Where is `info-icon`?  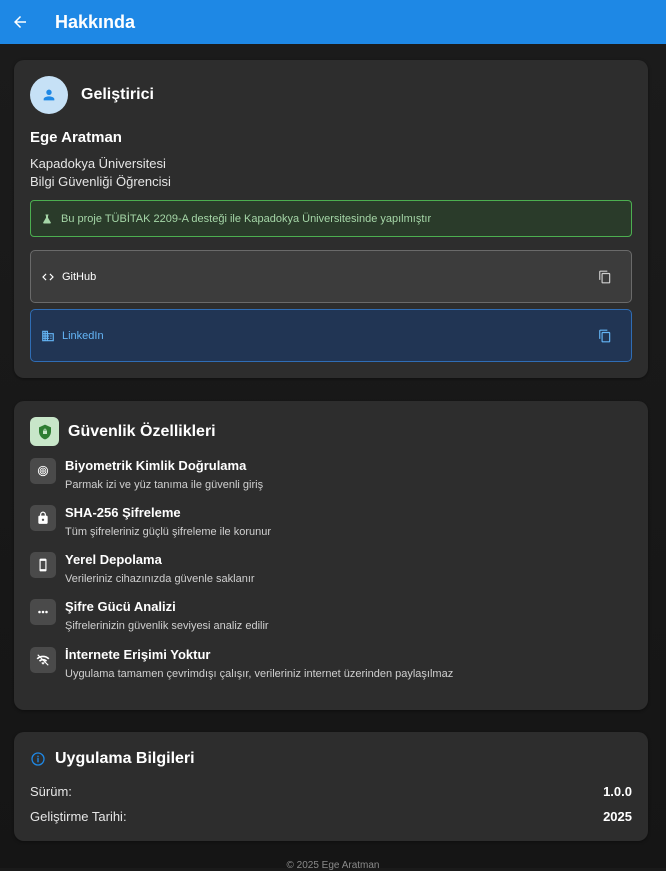
info-icon is located at coordinates (38, 759).